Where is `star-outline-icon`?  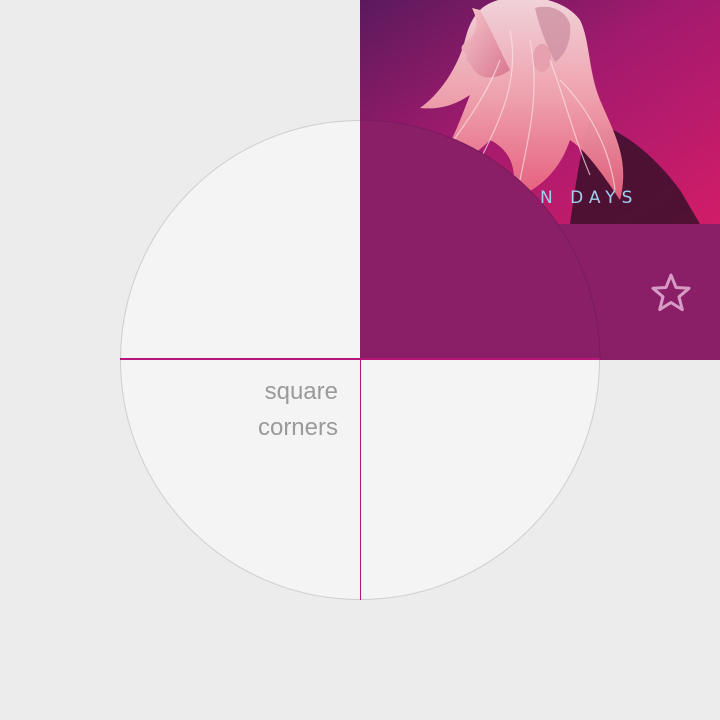
star-outline-icon is located at coordinates (671, 292).